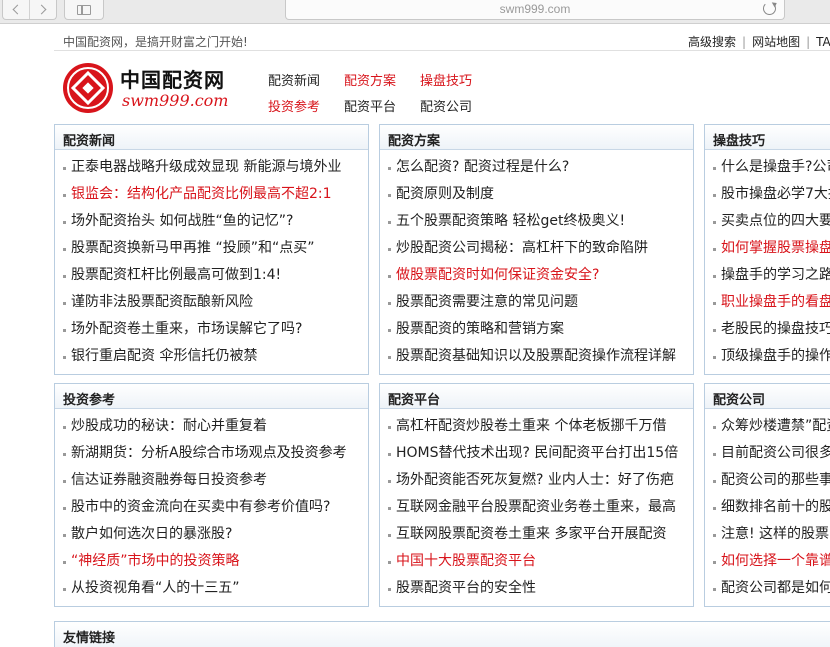  Describe the element at coordinates (771, 426) in the screenshot. I see `list-item: 众筹炒楼遭禁”配资` at that location.